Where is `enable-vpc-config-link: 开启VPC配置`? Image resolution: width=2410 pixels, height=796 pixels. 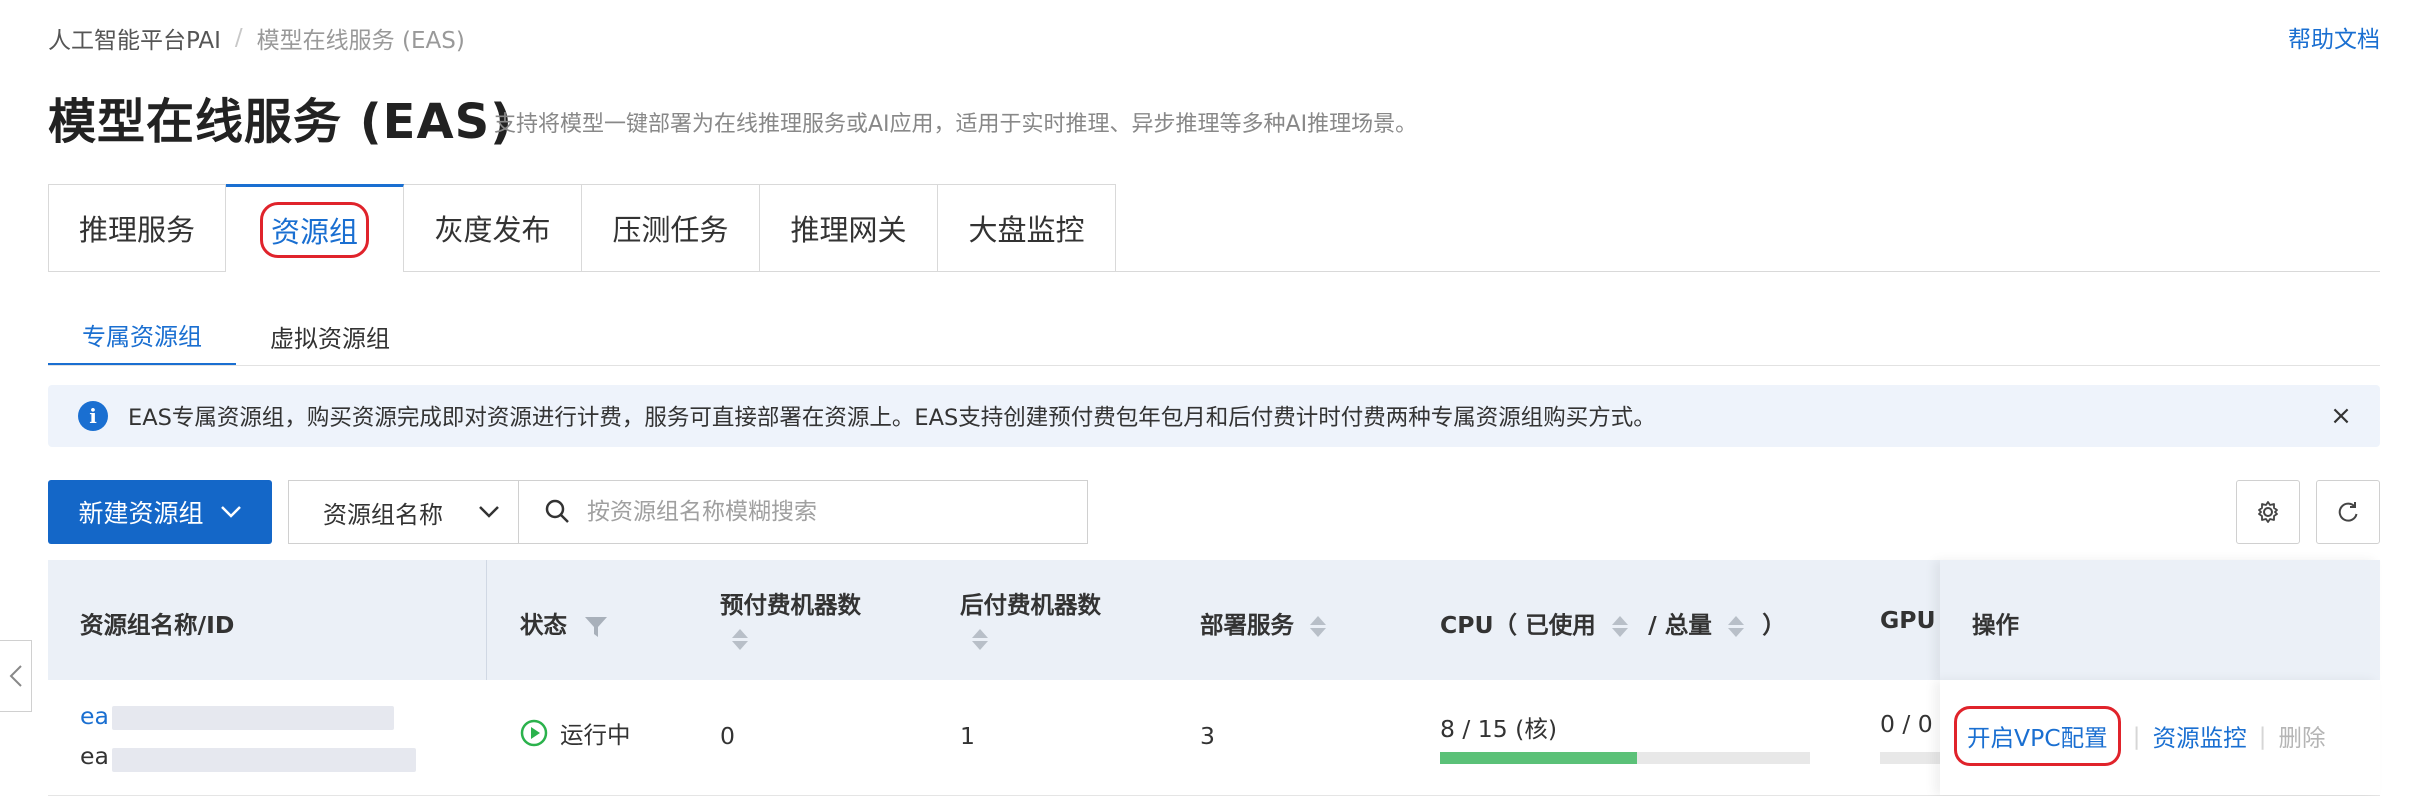
enable-vpc-config-link: 开启VPC配置 is located at coordinates (2037, 736).